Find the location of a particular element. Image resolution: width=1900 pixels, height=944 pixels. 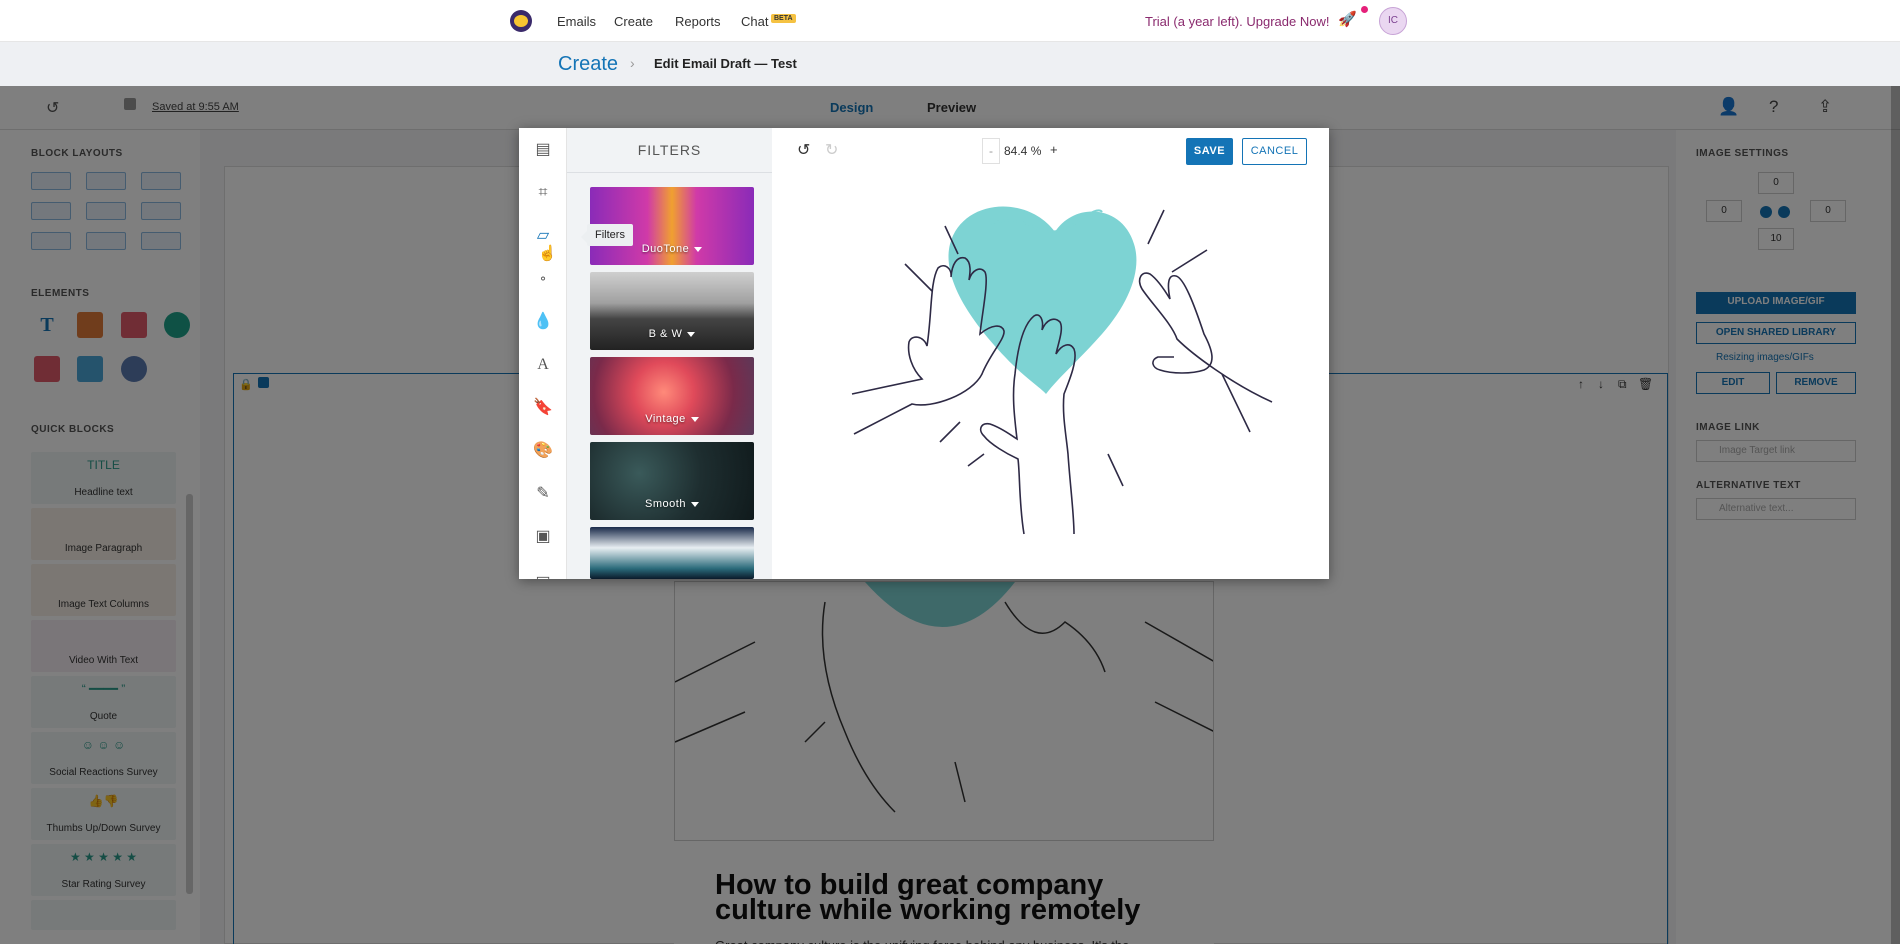

nav-reports: Reports is located at coordinates (698, 21).